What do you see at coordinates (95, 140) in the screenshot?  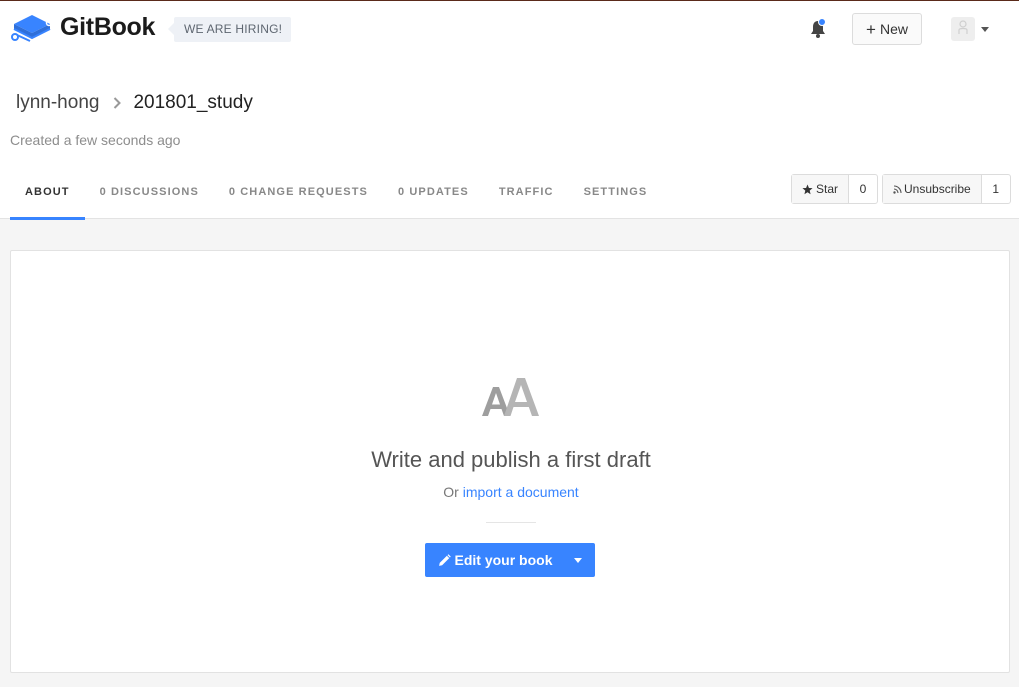 I see `created-timestamp: Created a few seconds ago` at bounding box center [95, 140].